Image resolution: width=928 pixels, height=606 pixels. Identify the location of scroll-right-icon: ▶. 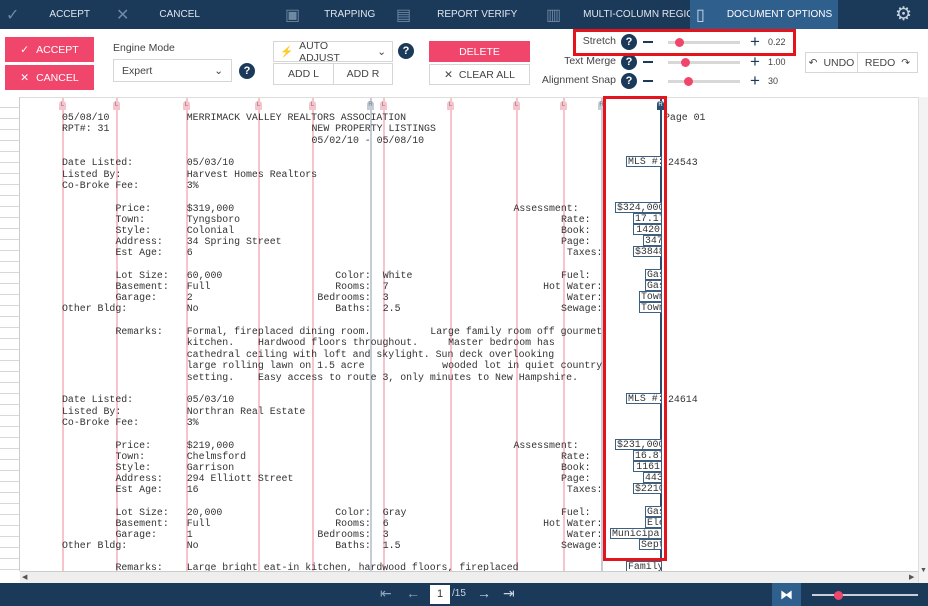
(911, 577).